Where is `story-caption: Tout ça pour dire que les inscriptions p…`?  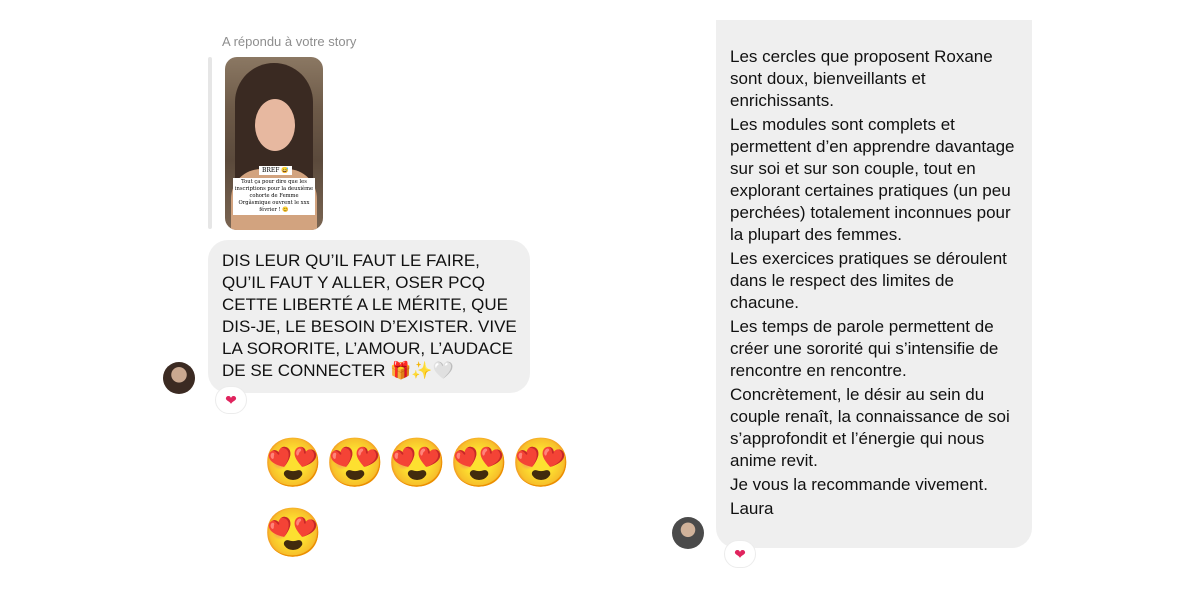
story-caption: Tout ça pour dire que les inscriptions p… is located at coordinates (274, 196).